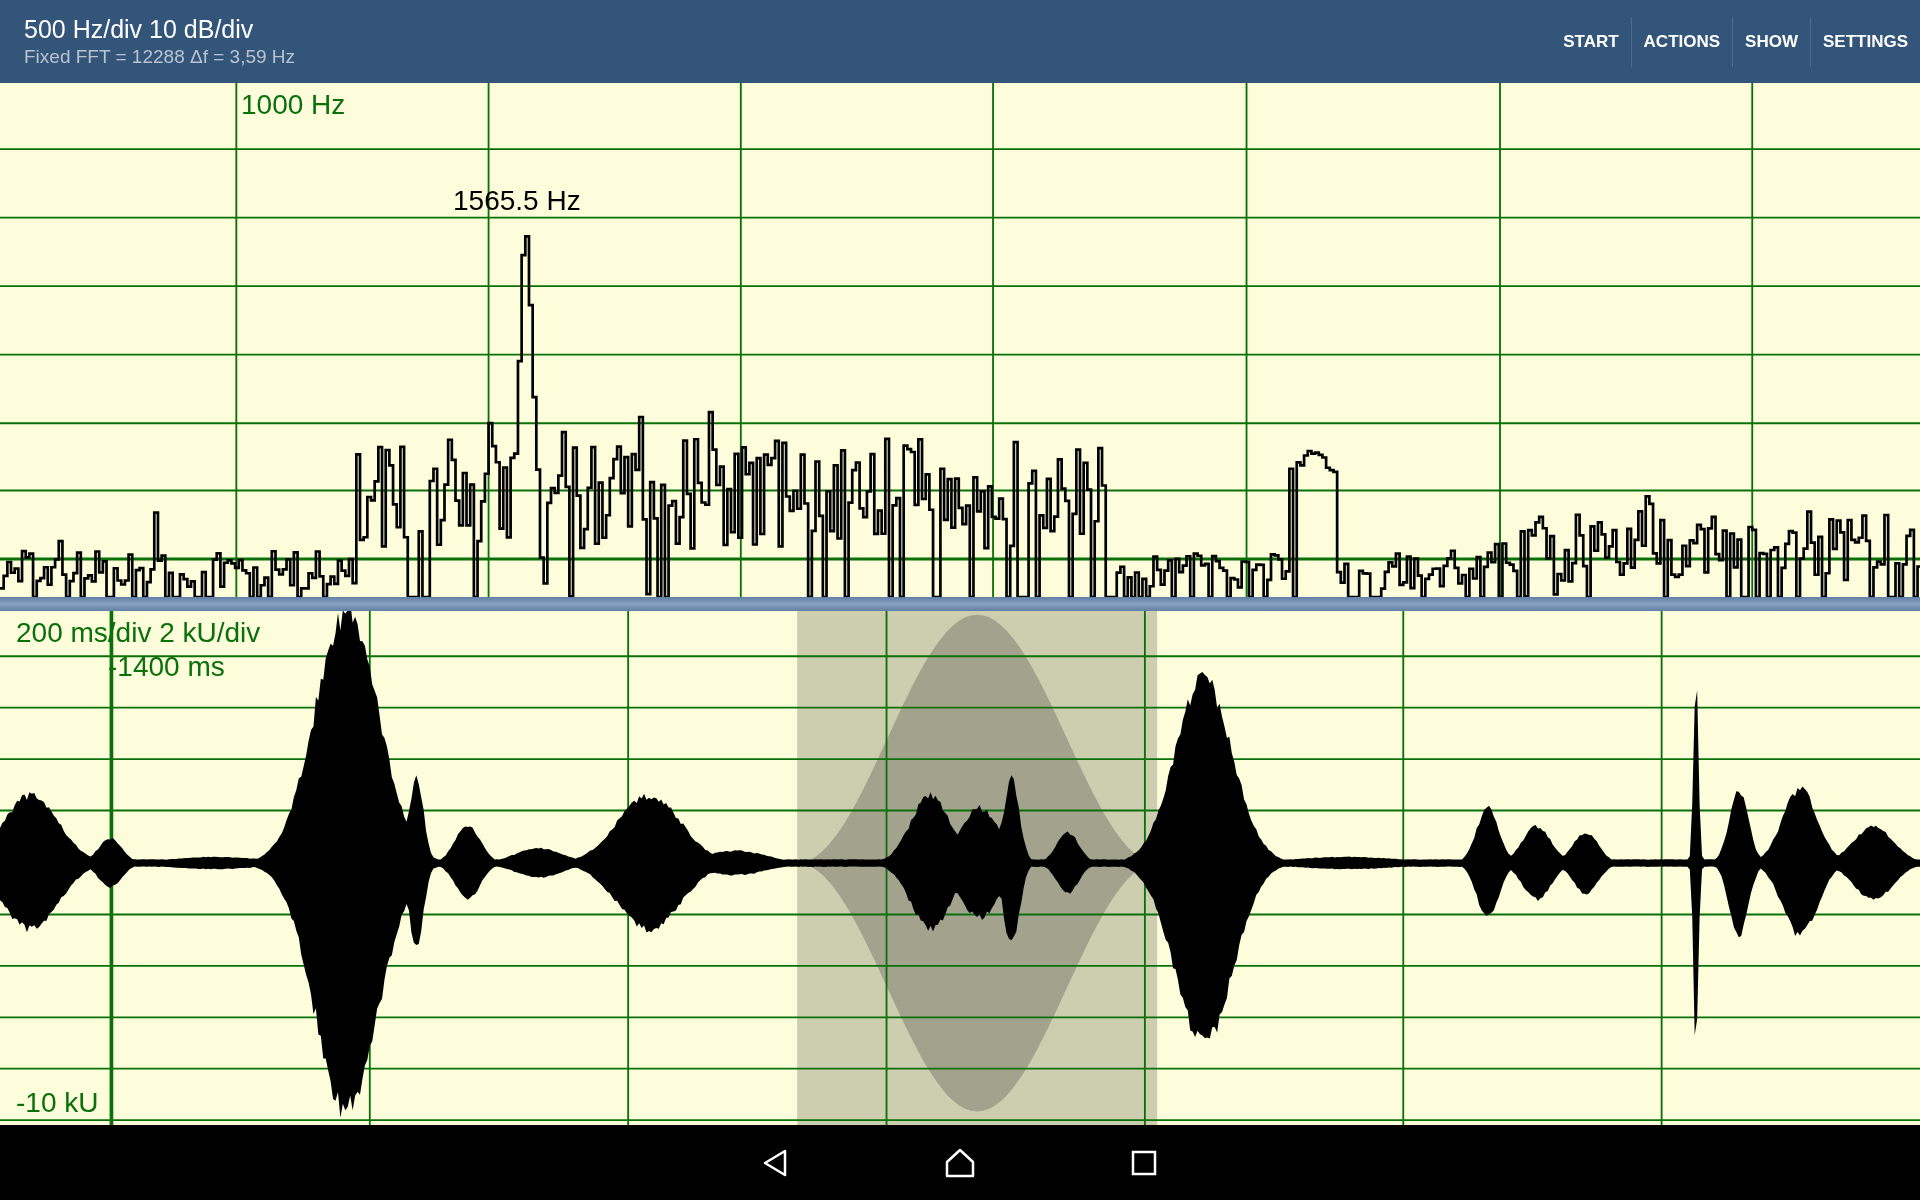 This screenshot has height=1200, width=1920. Describe the element at coordinates (139, 29) in the screenshot. I see `app-title: 500 Hz/div 10 dB/div` at that location.